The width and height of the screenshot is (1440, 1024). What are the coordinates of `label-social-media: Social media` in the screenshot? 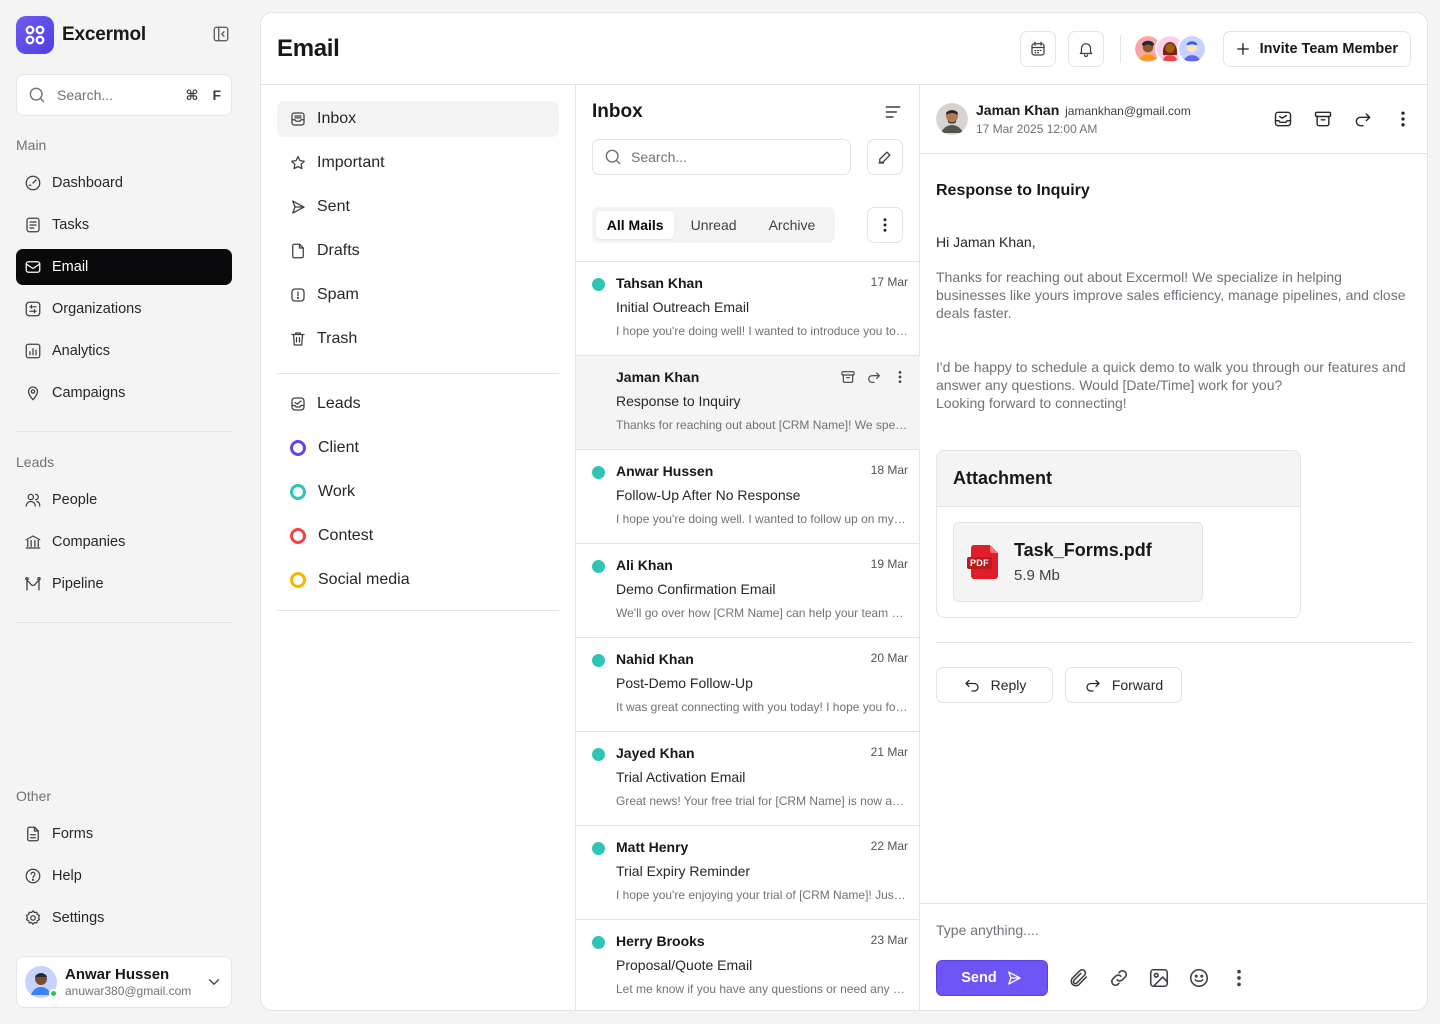 It's located at (418, 580).